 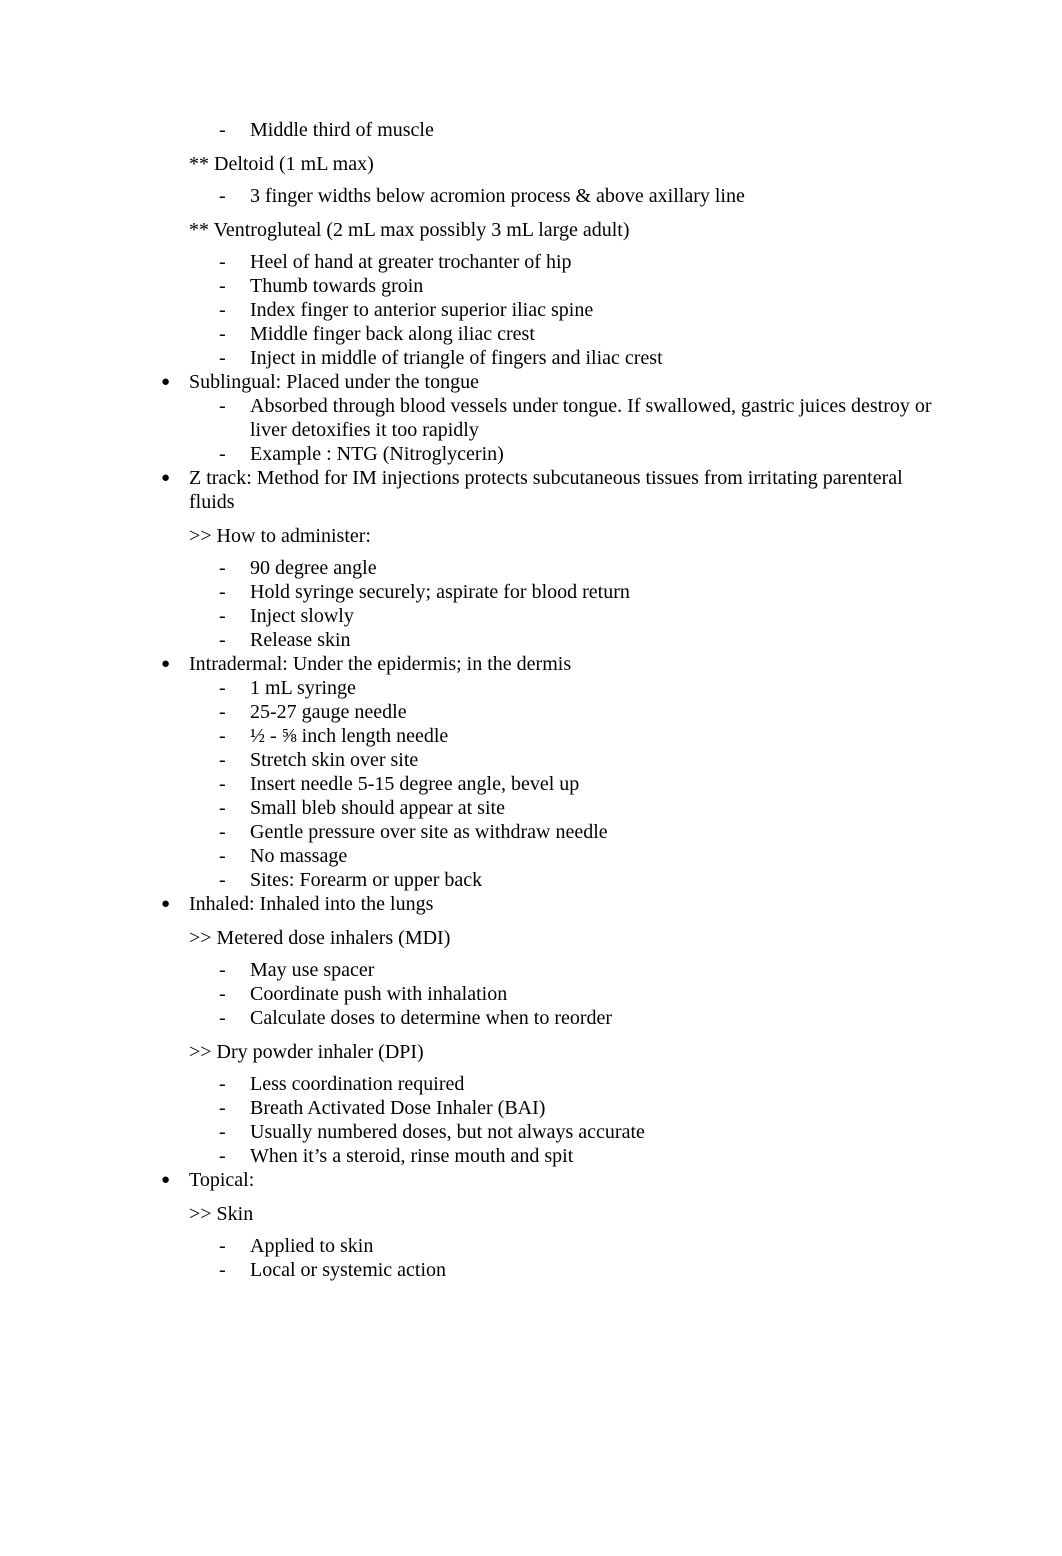 I want to click on outline-item-dash: - Less coordination required, so click(x=579, y=1084).